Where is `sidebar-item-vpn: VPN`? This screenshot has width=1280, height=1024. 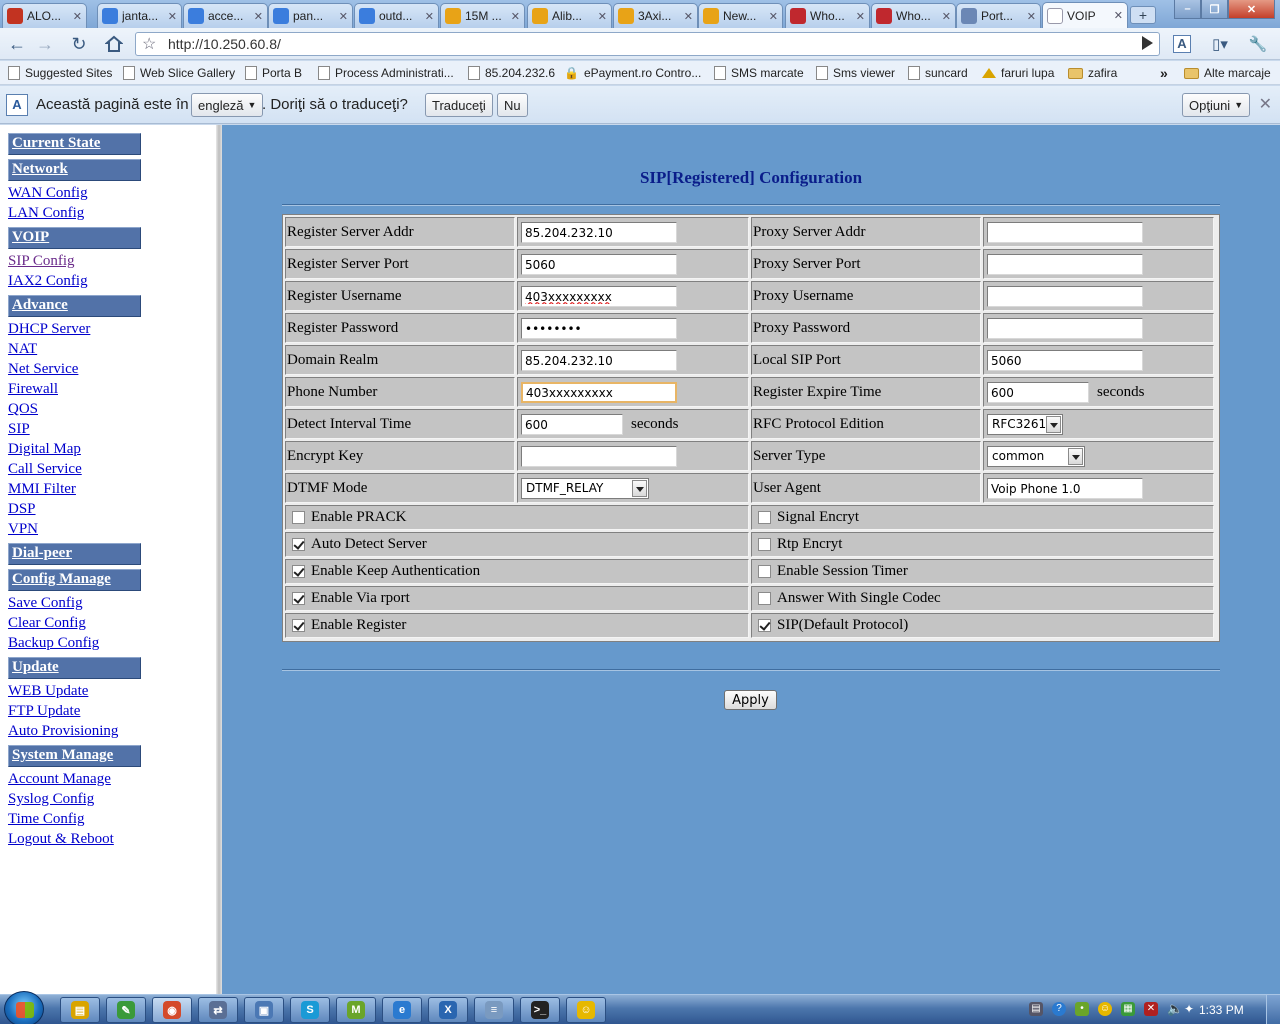
sidebar-item-vpn: VPN is located at coordinates (23, 529).